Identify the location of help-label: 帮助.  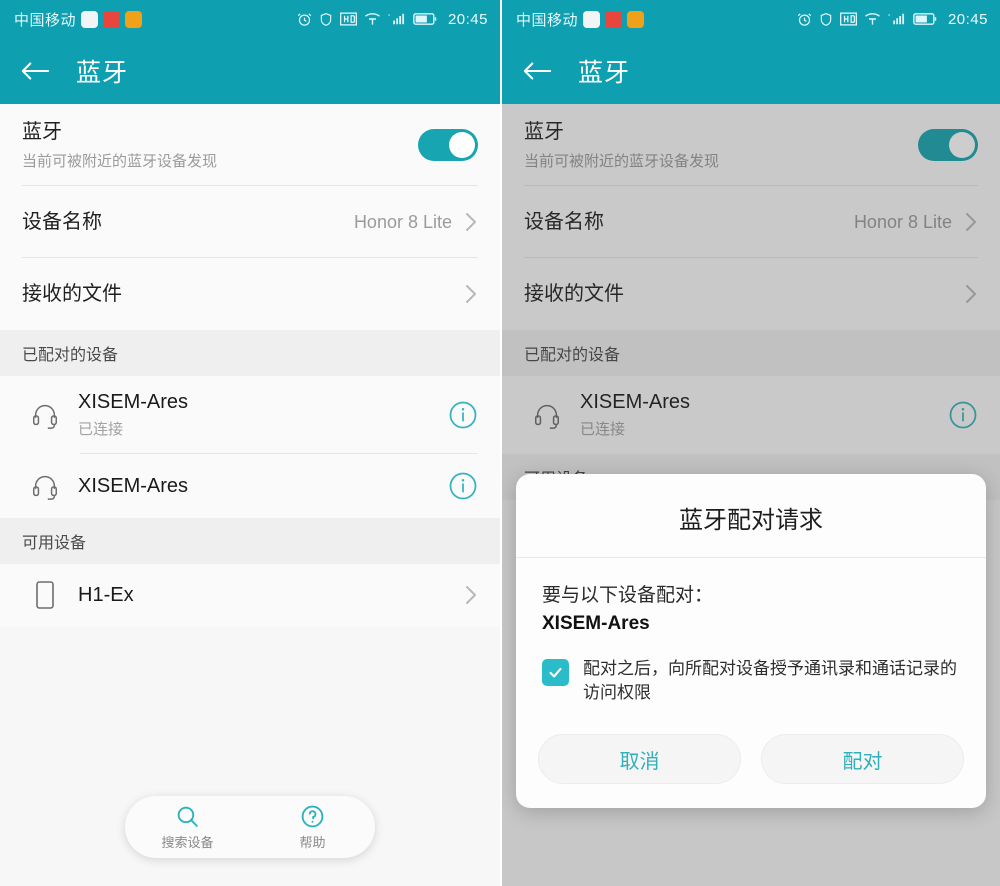
(312, 842).